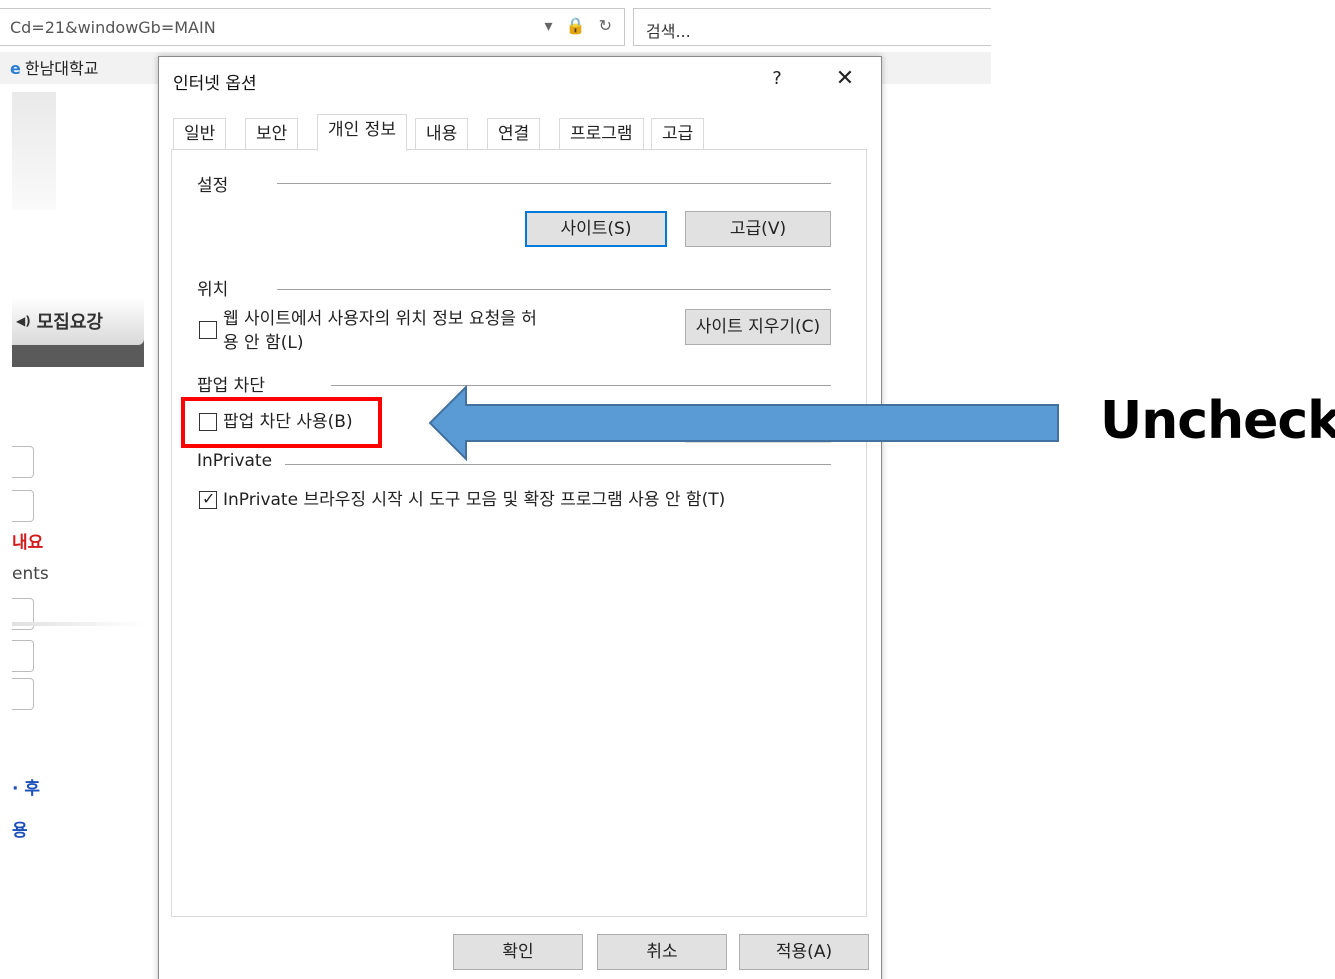 The width and height of the screenshot is (1335, 979). Describe the element at coordinates (514, 134) in the screenshot. I see `tab-connections: 연결` at that location.